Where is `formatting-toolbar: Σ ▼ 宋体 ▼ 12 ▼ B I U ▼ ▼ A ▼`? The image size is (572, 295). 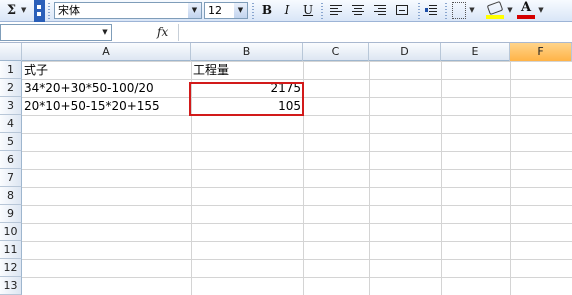 formatting-toolbar: Σ ▼ 宋体 ▼ 12 ▼ B I U ▼ ▼ A ▼ is located at coordinates (286, 11).